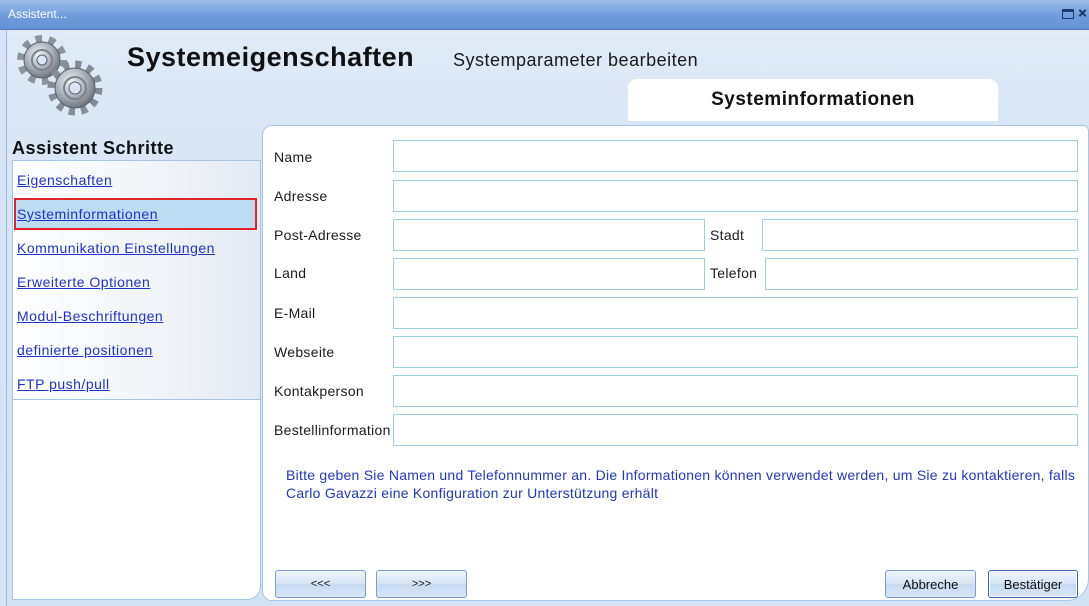  I want to click on sidebar-item-kommunikation-einstellungen: Kommunikation Einstellungen, so click(135, 248).